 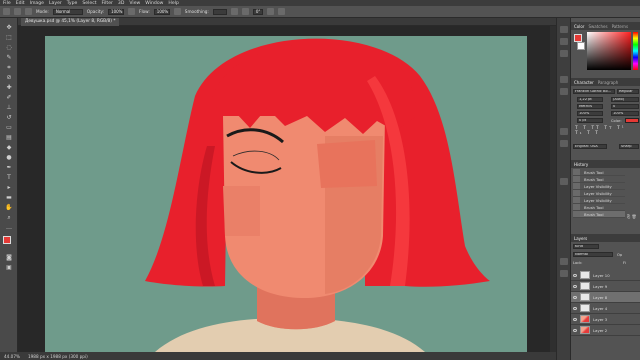 I want to click on menu-edit: Edit, so click(x=20, y=3).